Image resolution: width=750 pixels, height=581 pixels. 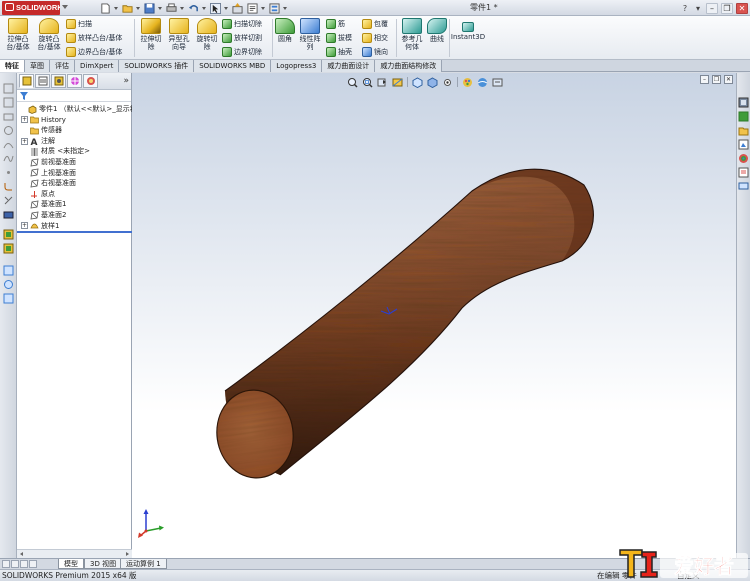 What do you see at coordinates (74, 151) in the screenshot?
I see `tree-item: 材质 <未指定>` at bounding box center [74, 151].